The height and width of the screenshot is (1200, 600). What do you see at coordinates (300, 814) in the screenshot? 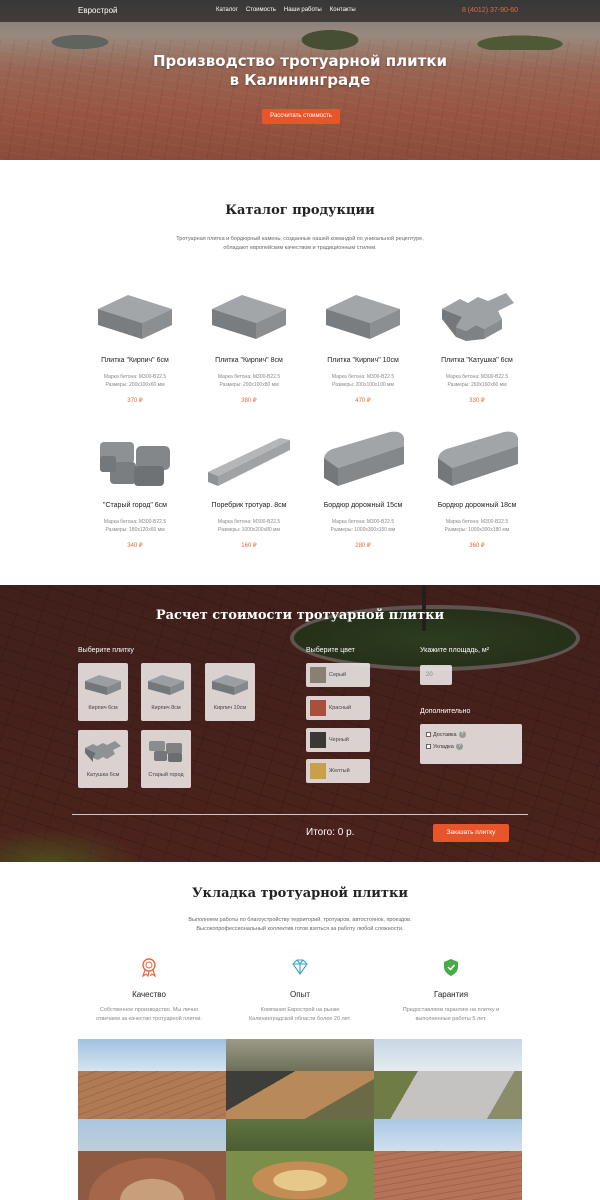
I see `calc-divider` at bounding box center [300, 814].